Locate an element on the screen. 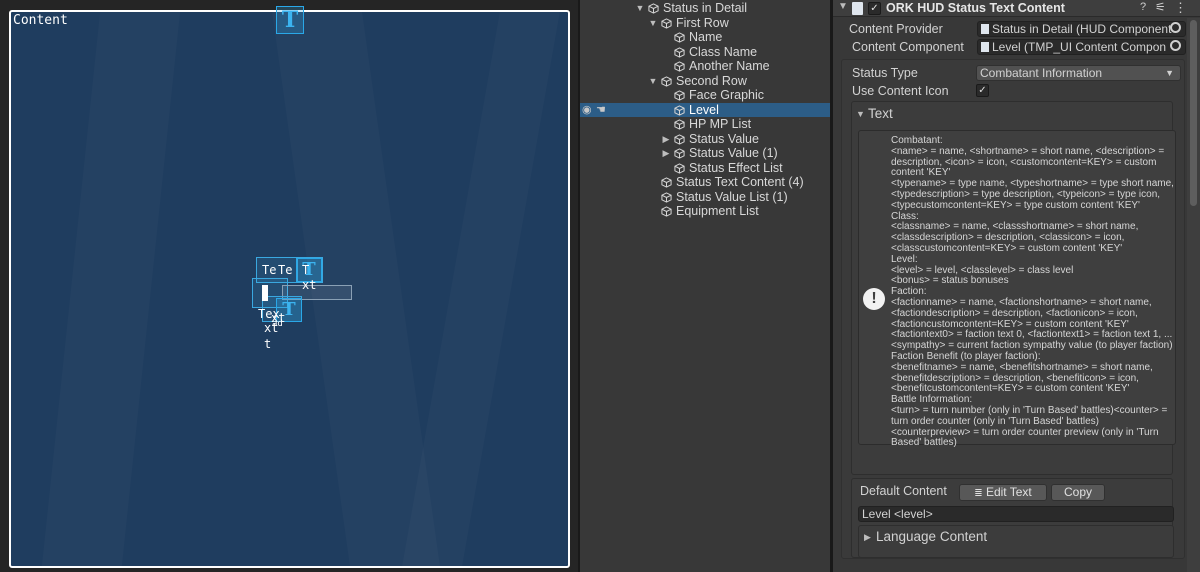 The height and width of the screenshot is (572, 1200). hierarchy-item: HP MP List is located at coordinates (705, 124).